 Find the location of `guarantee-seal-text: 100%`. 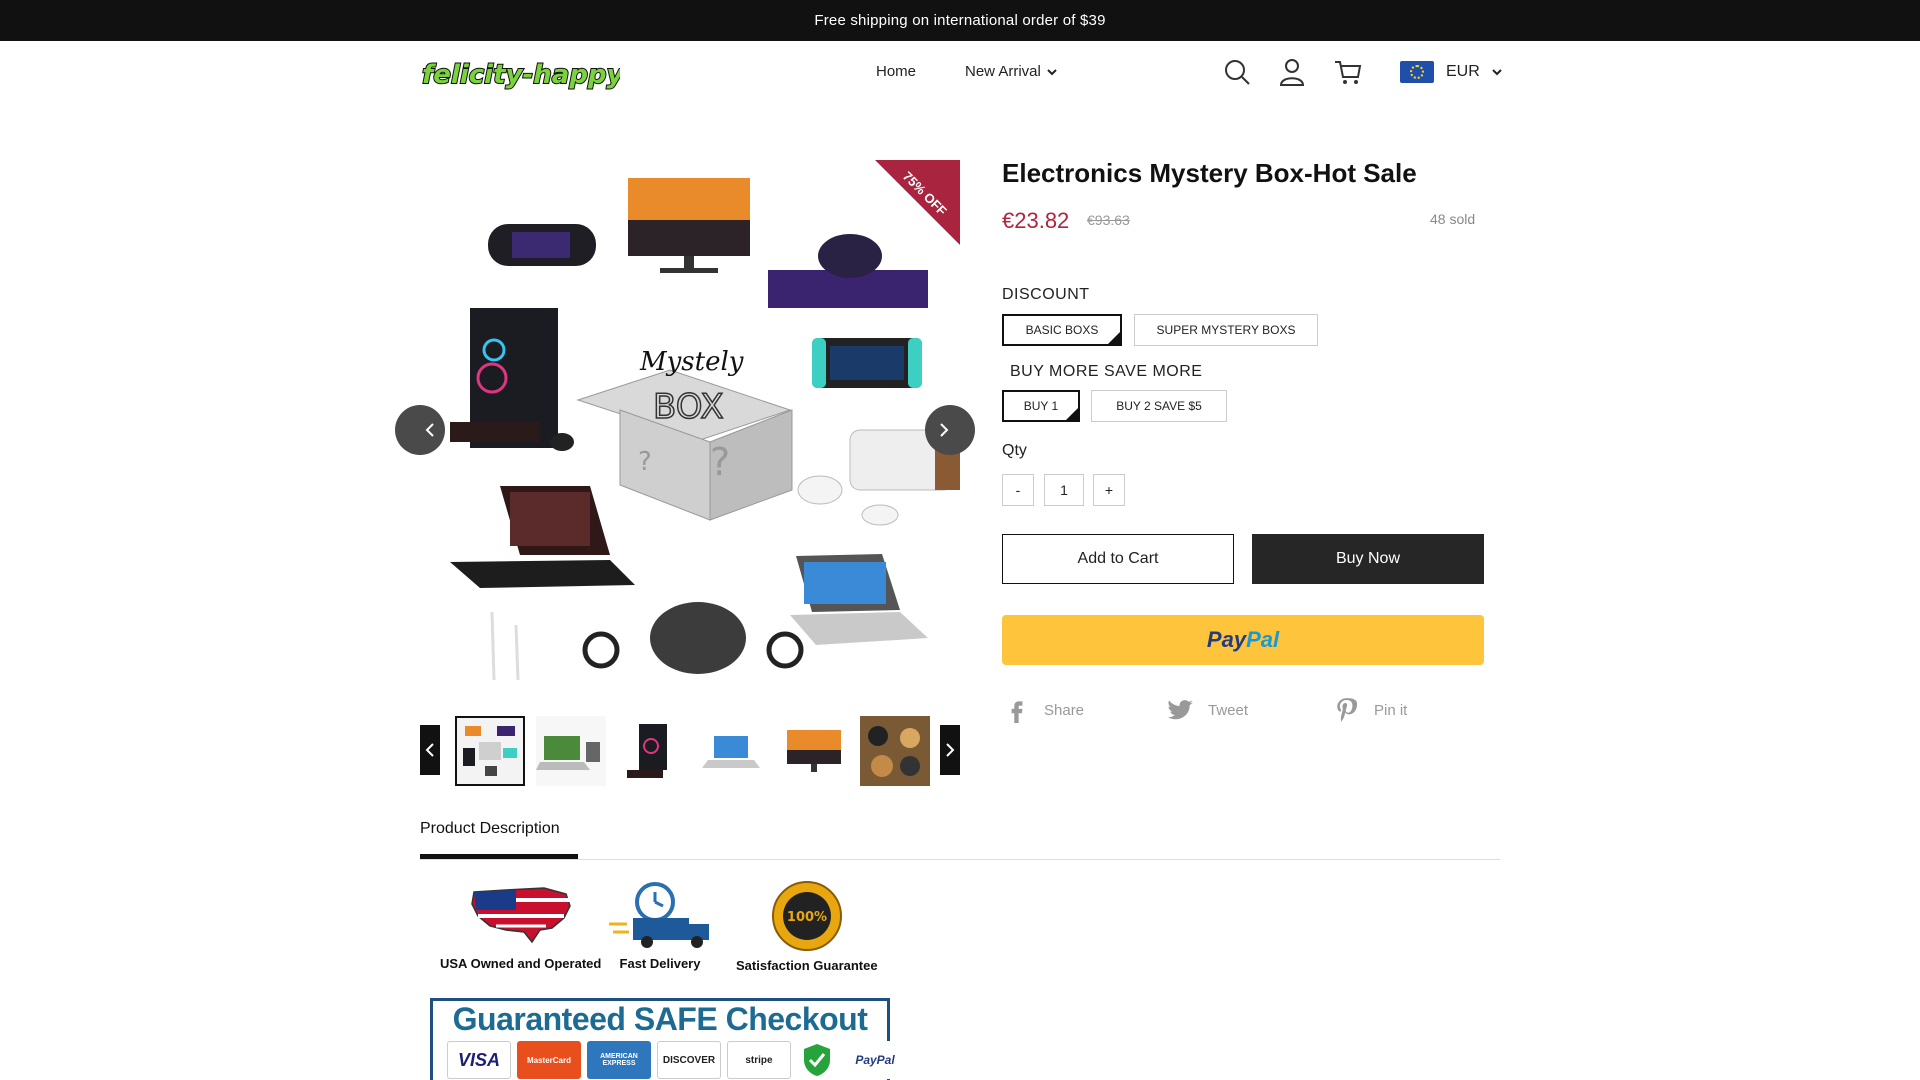

guarantee-seal-text: 100% is located at coordinates (807, 917).